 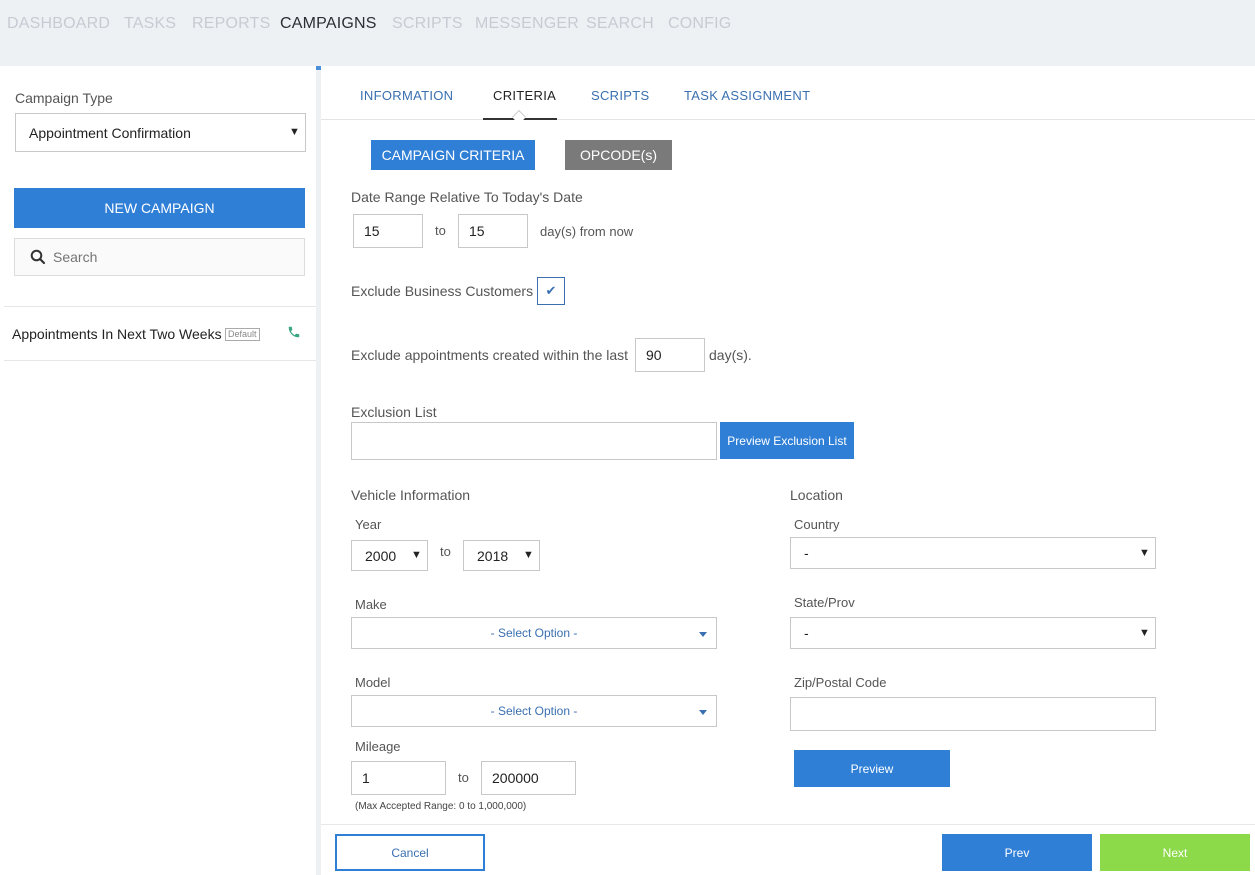 What do you see at coordinates (493, 555) in the screenshot?
I see `year-to-value: 2018` at bounding box center [493, 555].